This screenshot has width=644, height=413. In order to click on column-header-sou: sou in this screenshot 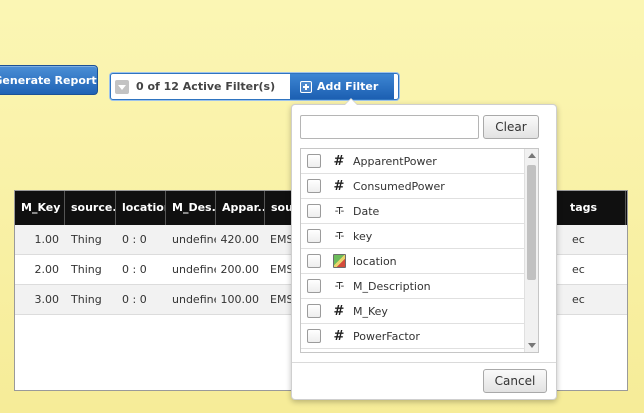, I will do `click(278, 208)`.